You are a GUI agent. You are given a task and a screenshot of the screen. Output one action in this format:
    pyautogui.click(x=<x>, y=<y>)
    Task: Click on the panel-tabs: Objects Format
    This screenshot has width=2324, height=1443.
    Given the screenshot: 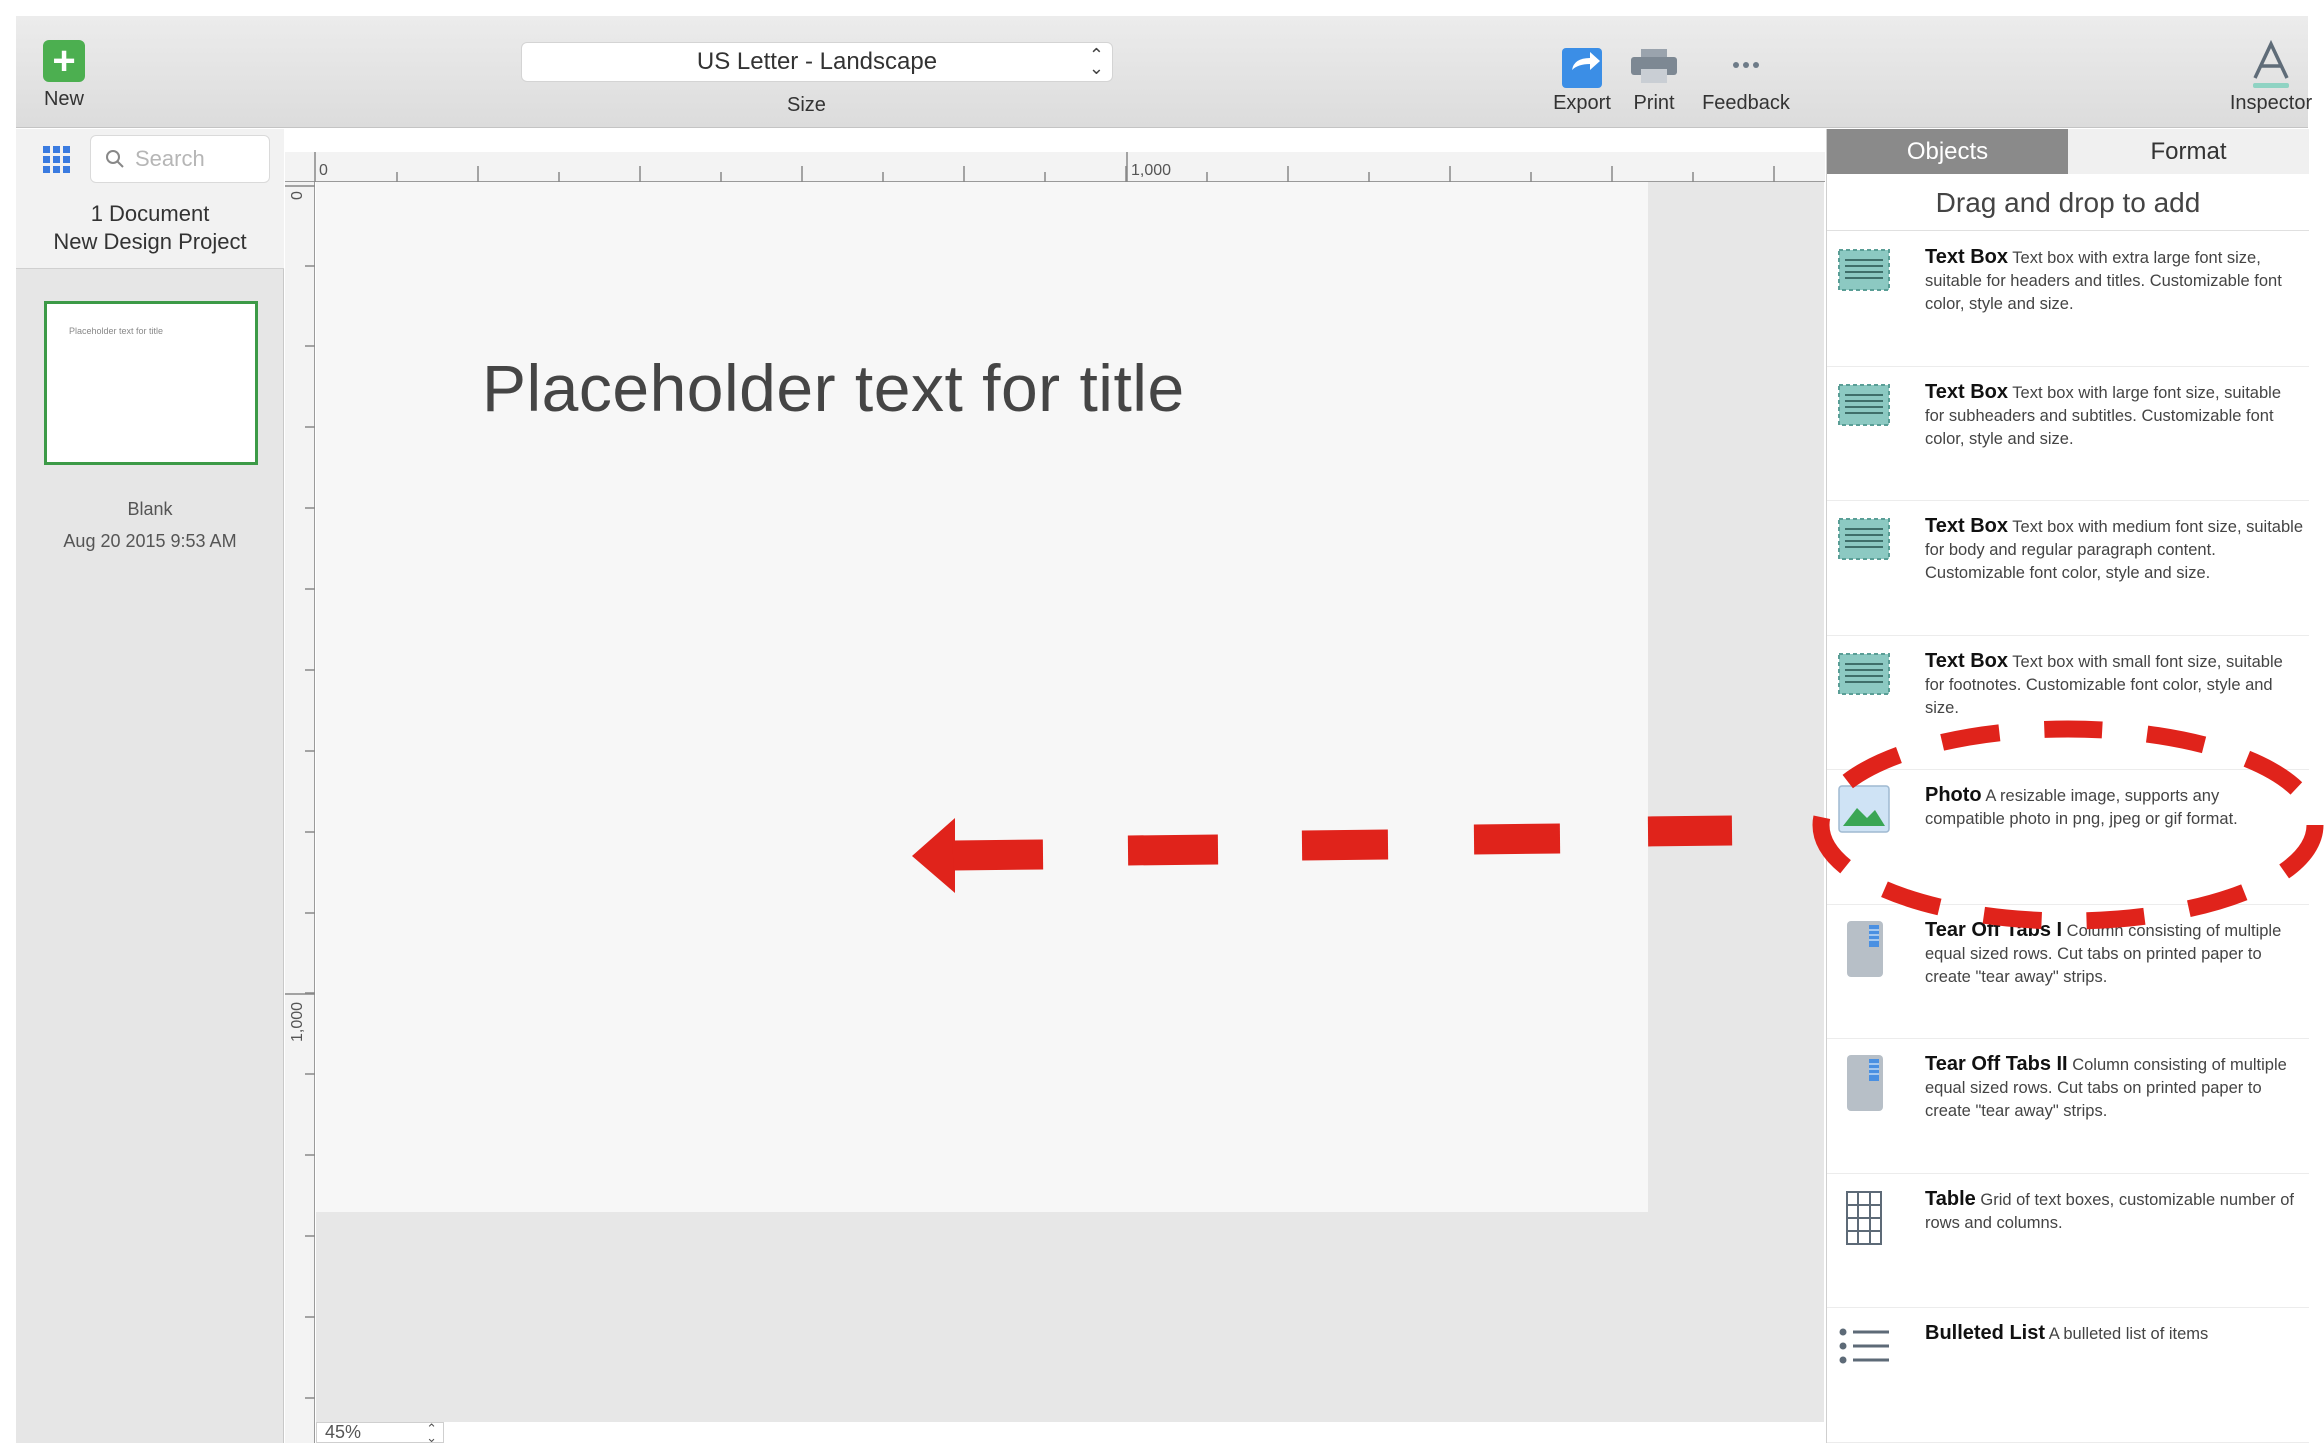 What is the action you would take?
    pyautogui.click(x=2068, y=151)
    